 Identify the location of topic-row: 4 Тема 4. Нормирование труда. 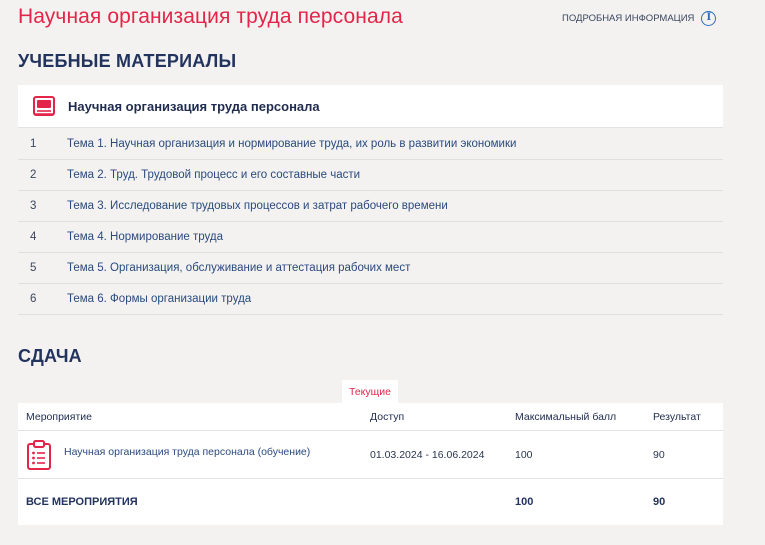
(370, 237).